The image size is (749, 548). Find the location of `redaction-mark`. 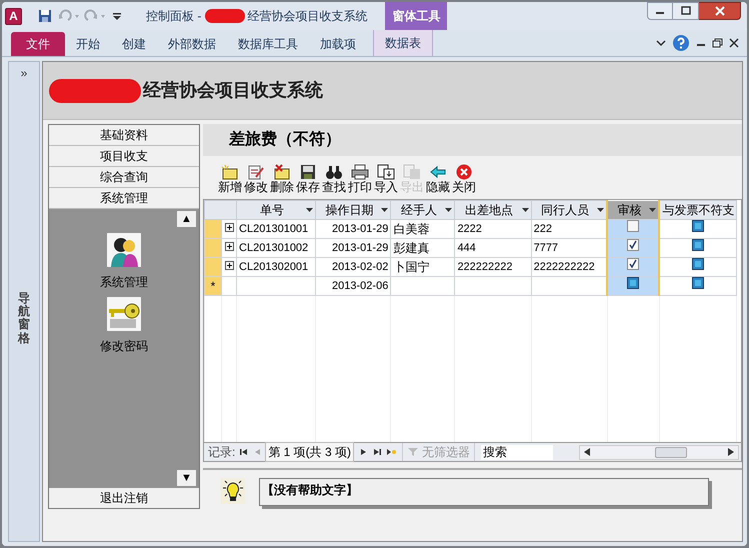

redaction-mark is located at coordinates (225, 16).